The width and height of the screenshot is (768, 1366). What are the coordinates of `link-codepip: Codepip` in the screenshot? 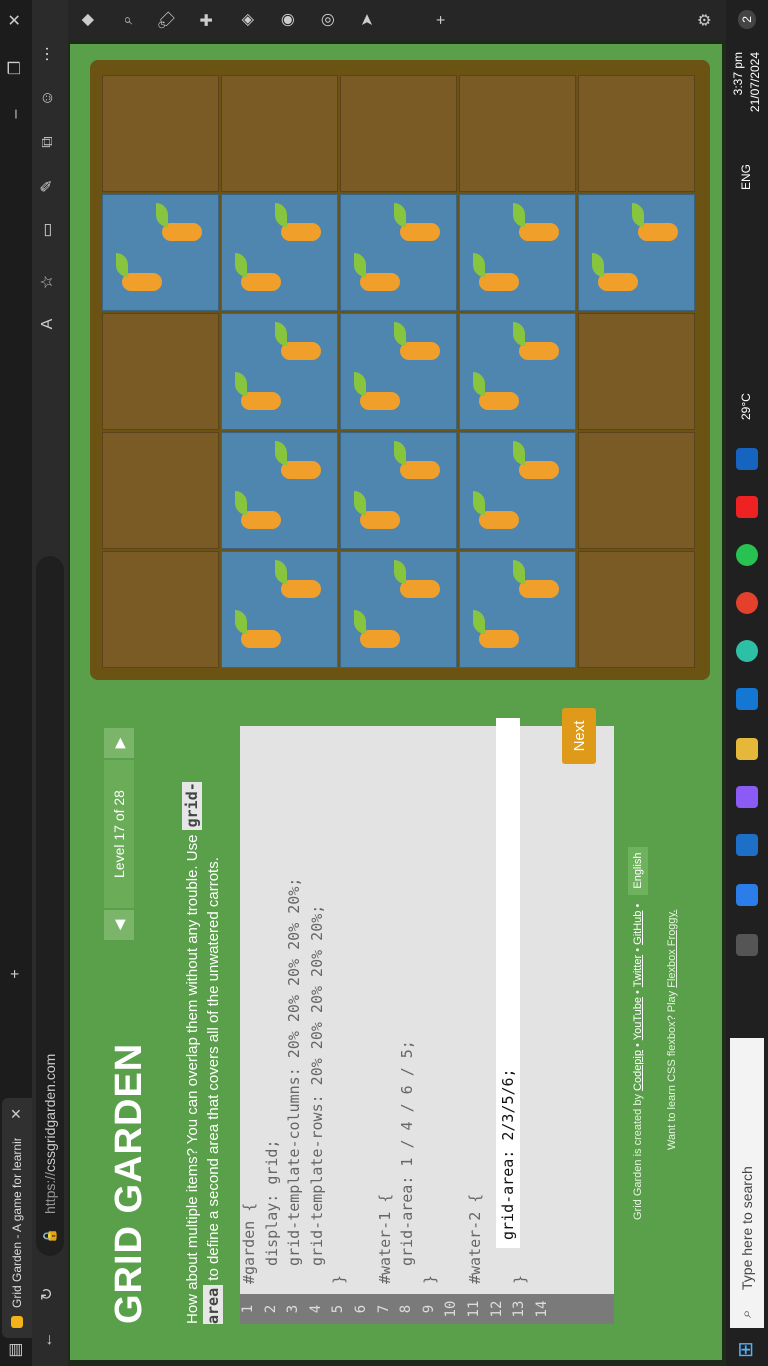 It's located at (638, 1070).